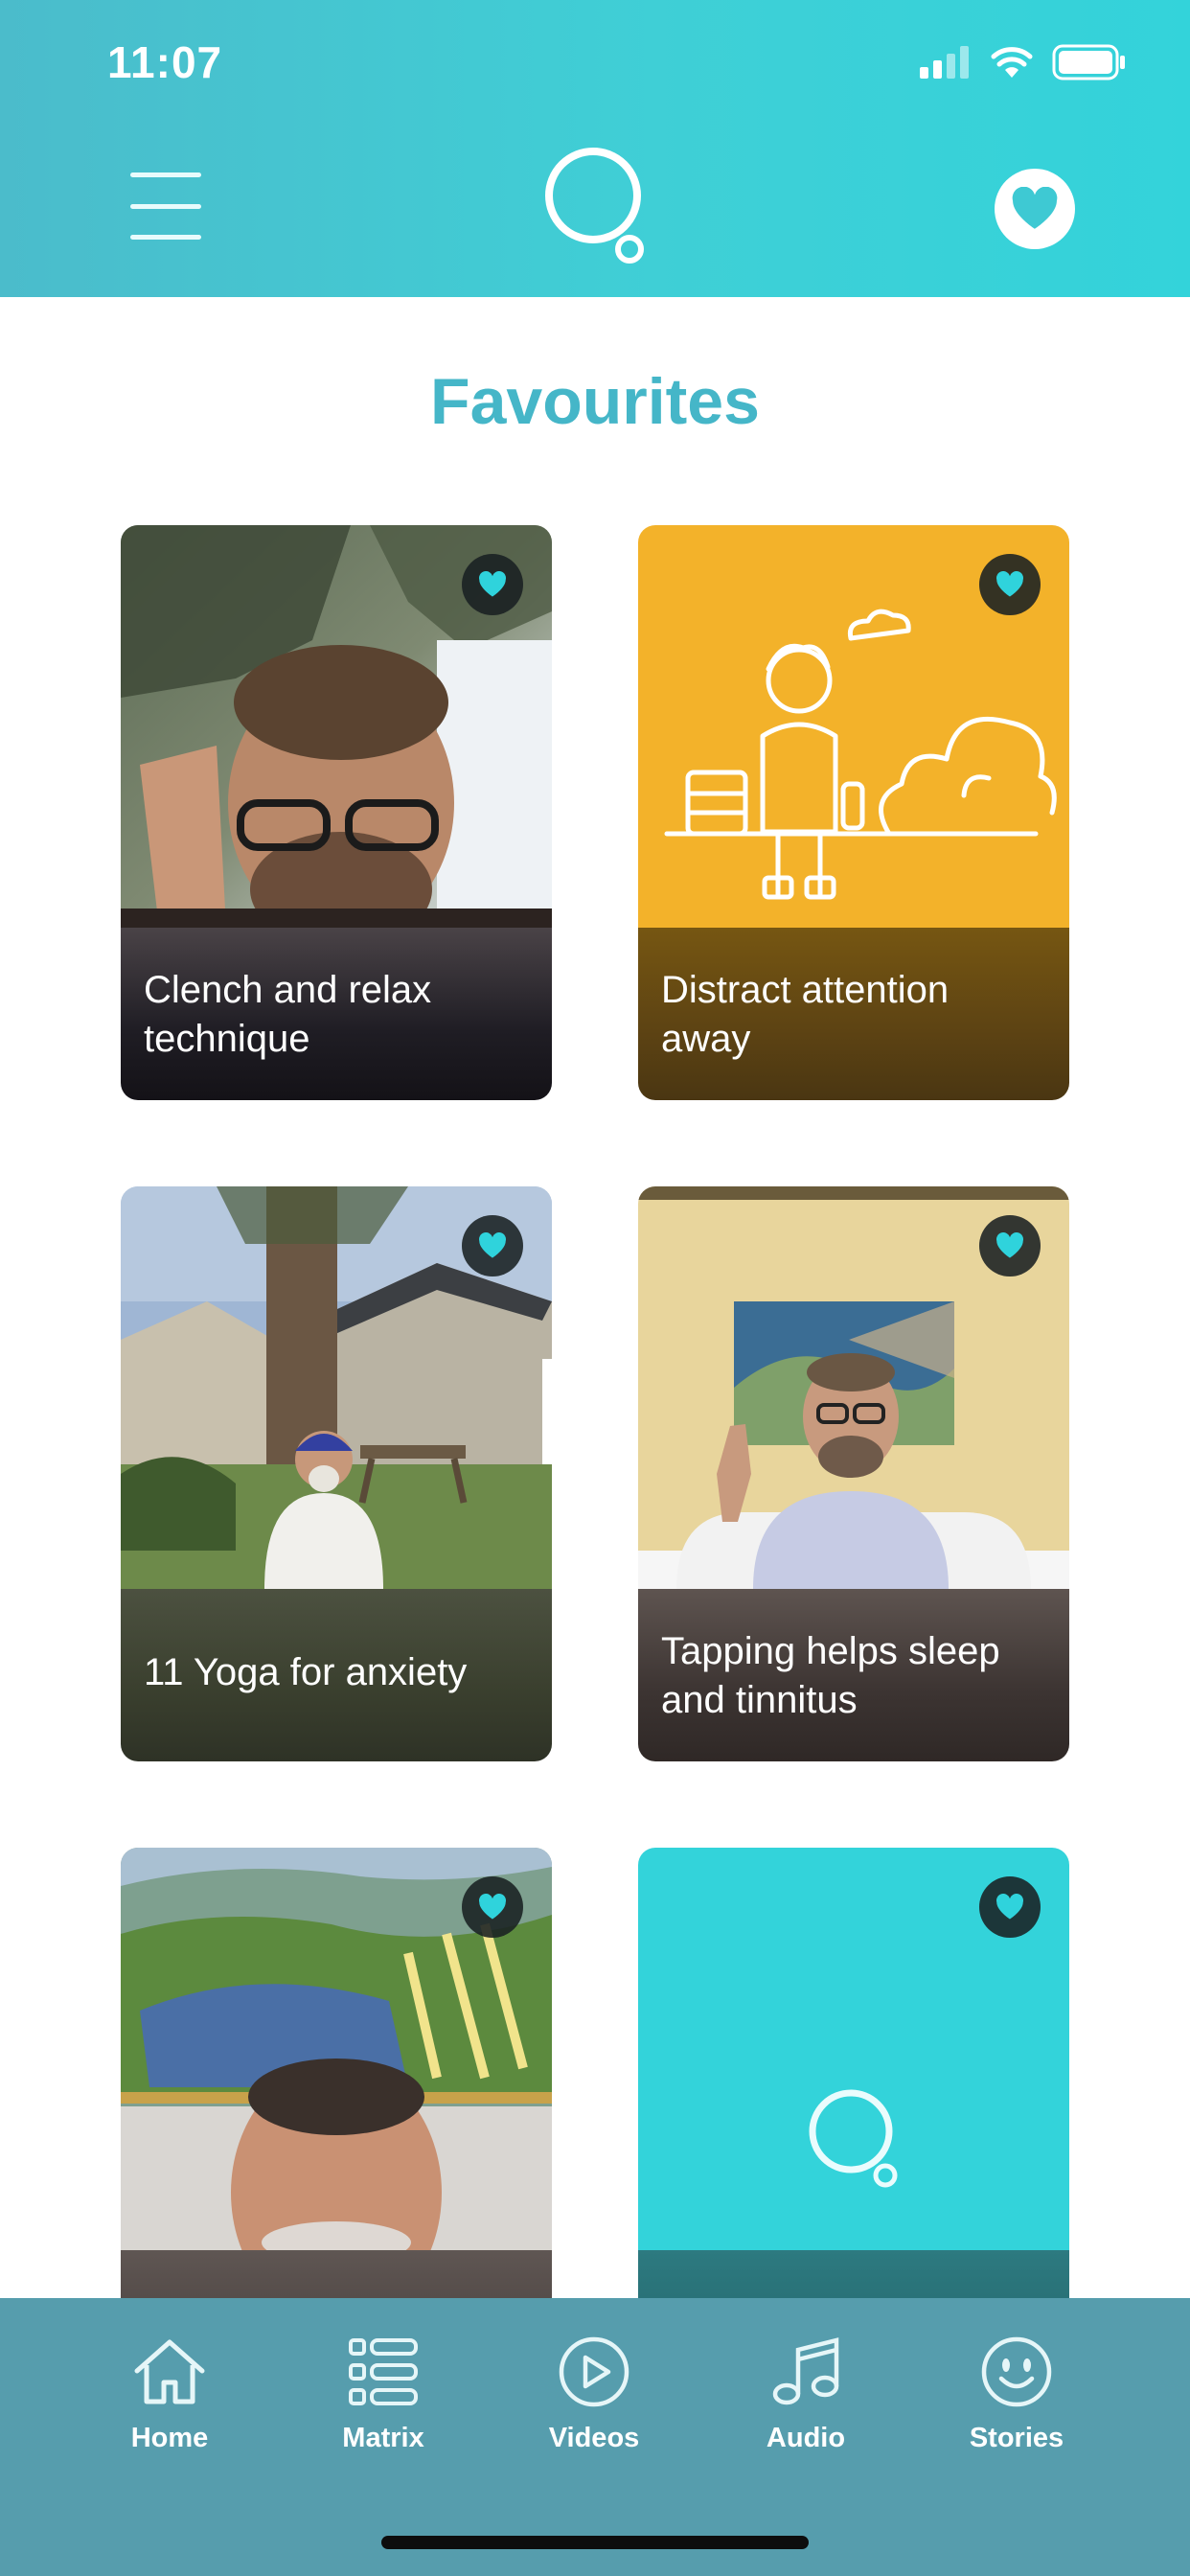 The height and width of the screenshot is (2576, 1190). Describe the element at coordinates (594, 2371) in the screenshot. I see `play-icon` at that location.